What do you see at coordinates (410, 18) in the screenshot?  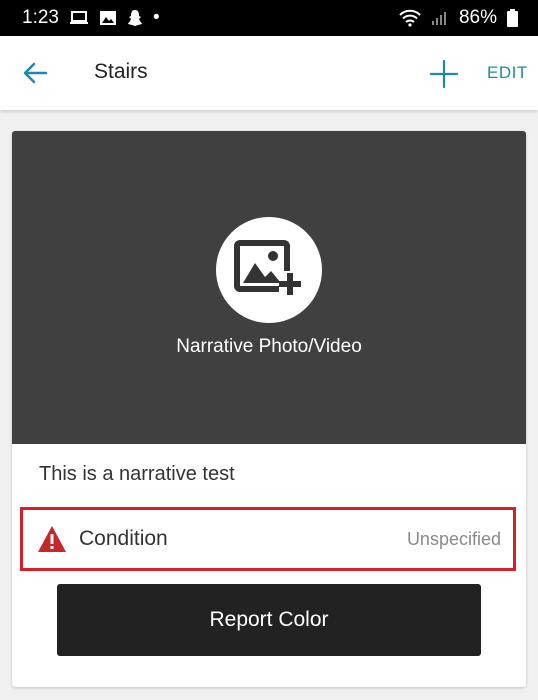 I see `wifi-icon` at bounding box center [410, 18].